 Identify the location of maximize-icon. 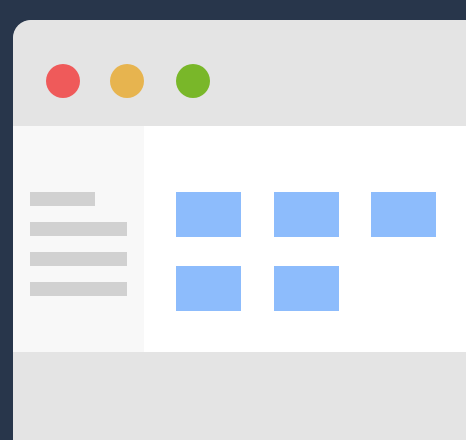
(193, 81).